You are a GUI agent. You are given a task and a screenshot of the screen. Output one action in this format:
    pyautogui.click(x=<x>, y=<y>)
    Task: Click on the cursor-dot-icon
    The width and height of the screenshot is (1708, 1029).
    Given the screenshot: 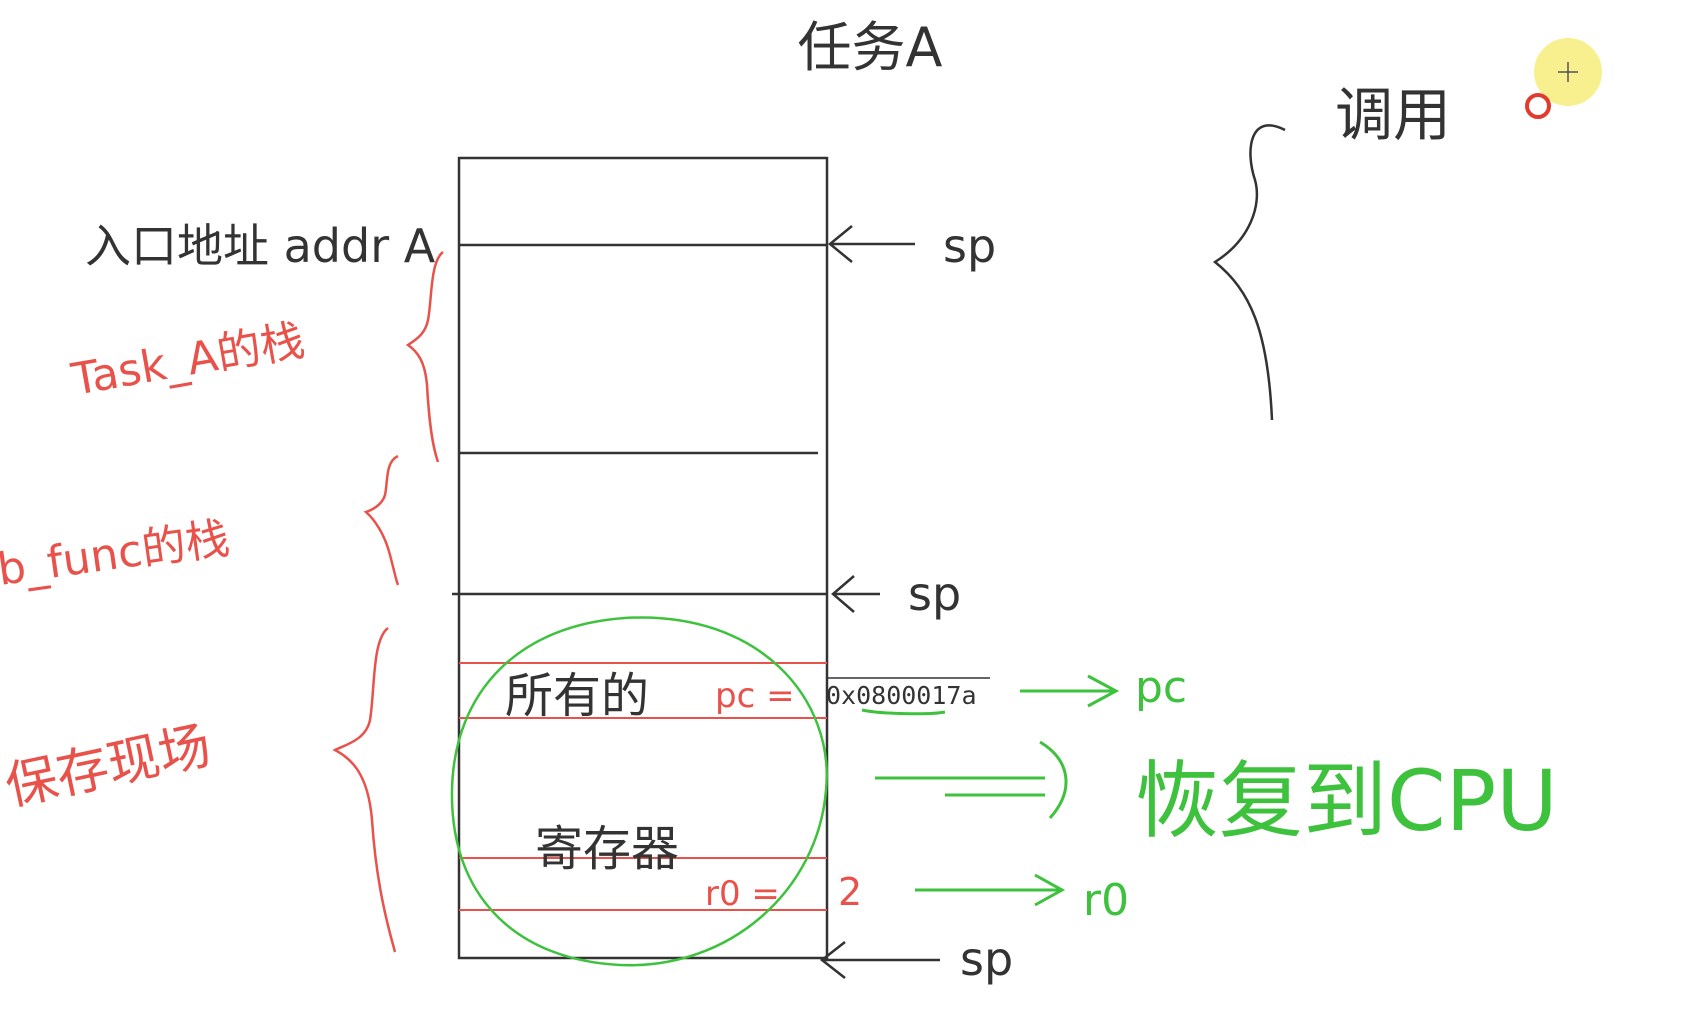 What is the action you would take?
    pyautogui.click(x=1538, y=106)
    